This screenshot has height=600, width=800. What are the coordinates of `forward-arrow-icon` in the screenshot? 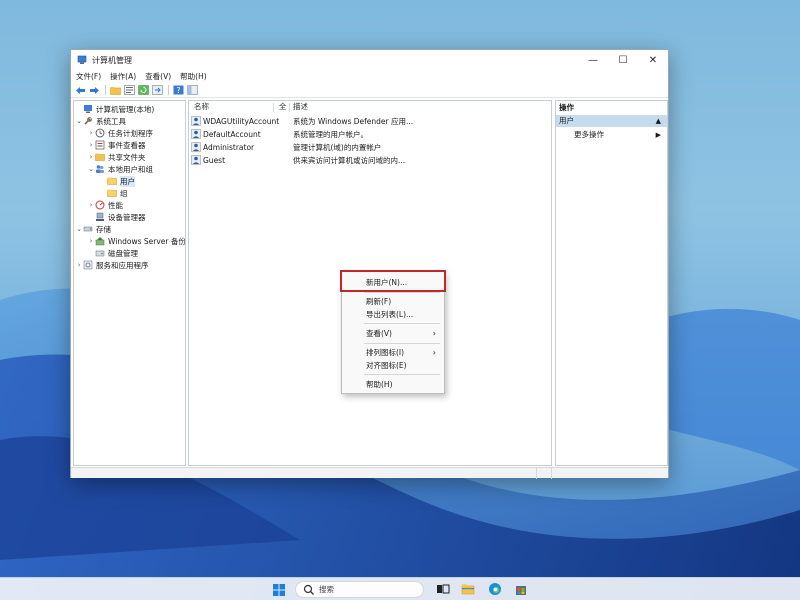 It's located at (94, 90).